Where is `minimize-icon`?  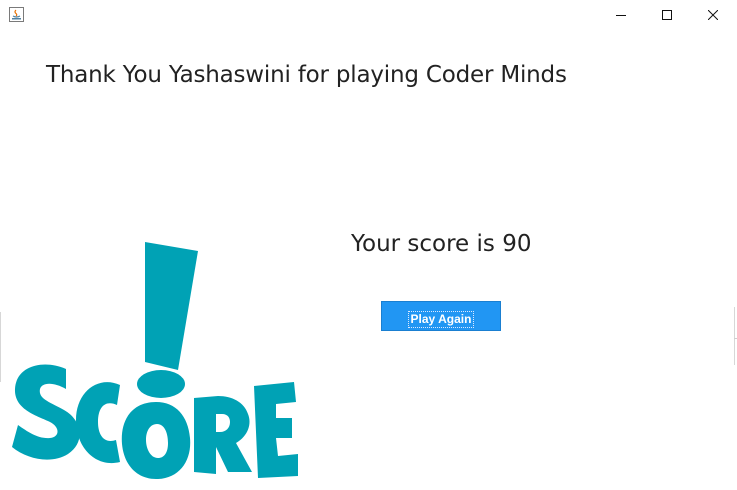
minimize-icon is located at coordinates (621, 15).